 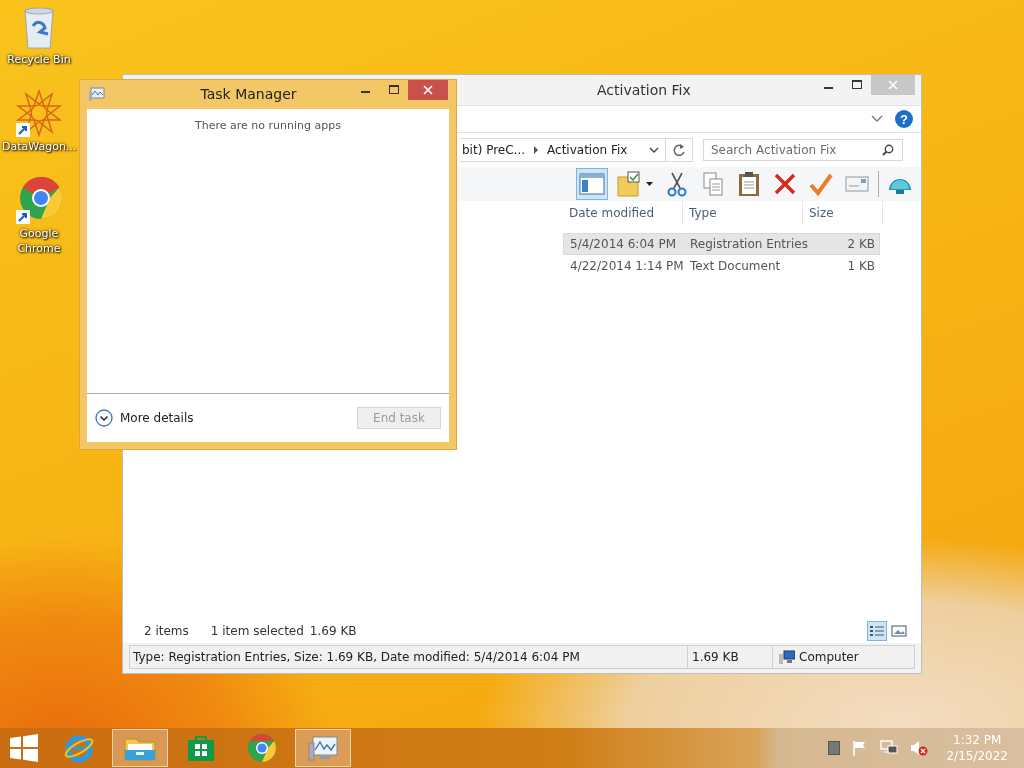 What do you see at coordinates (729, 657) in the screenshot?
I see `status-size: 1.69 KB` at bounding box center [729, 657].